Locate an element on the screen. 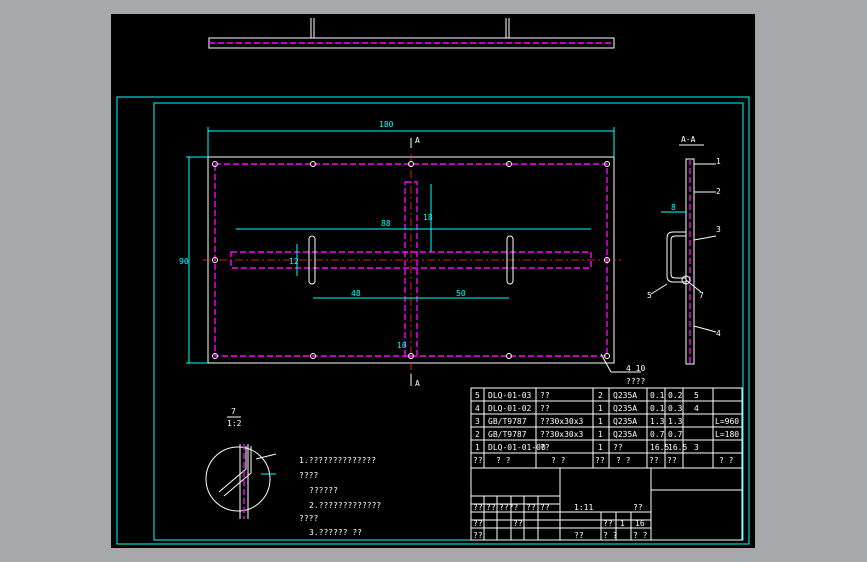 The width and height of the screenshot is (867, 562). svg-text: L=180 is located at coordinates (727, 434).